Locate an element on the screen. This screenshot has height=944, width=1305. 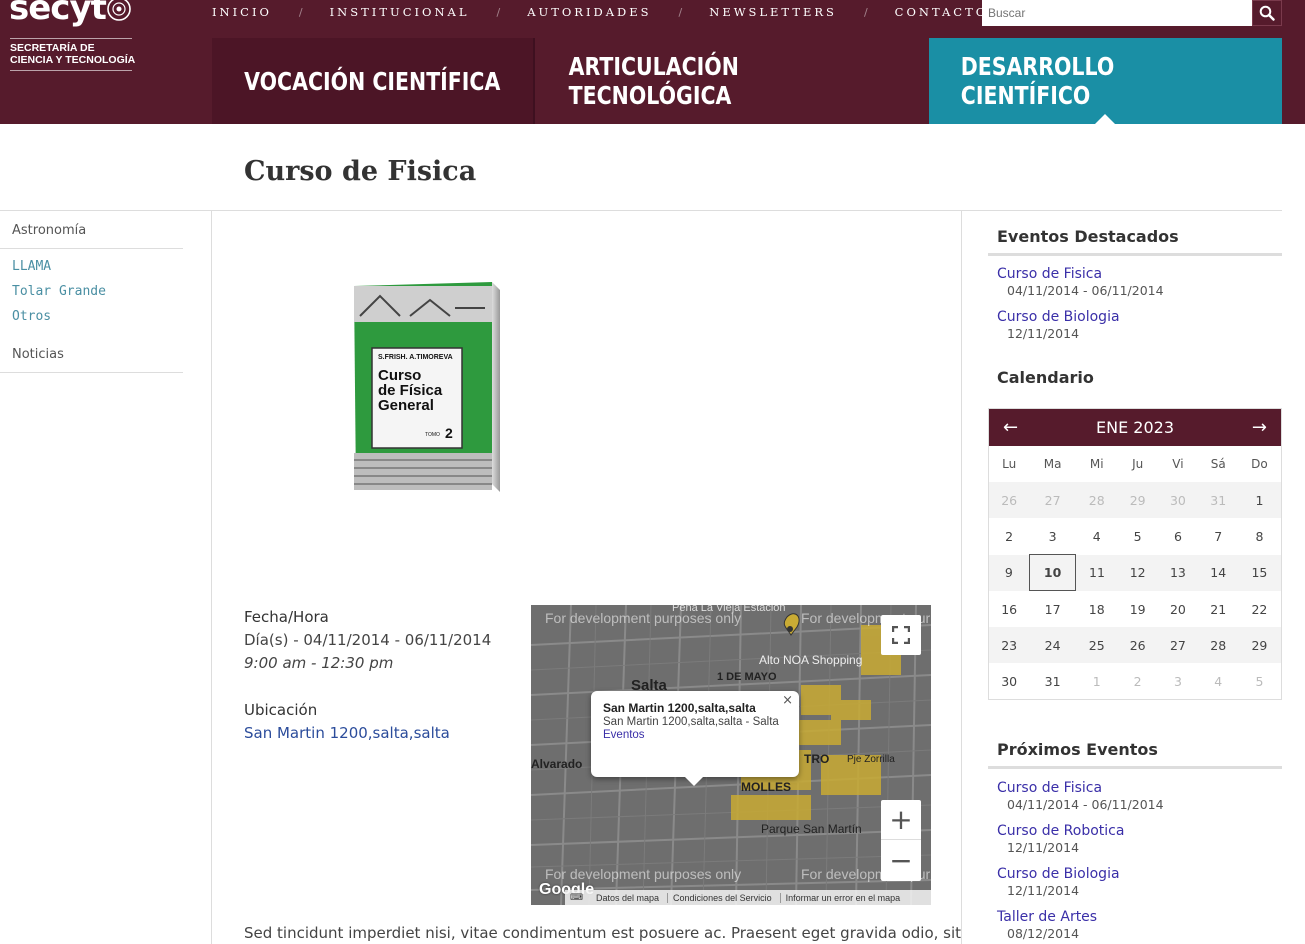
event-link: Curso de Robotica is located at coordinates (1060, 831).